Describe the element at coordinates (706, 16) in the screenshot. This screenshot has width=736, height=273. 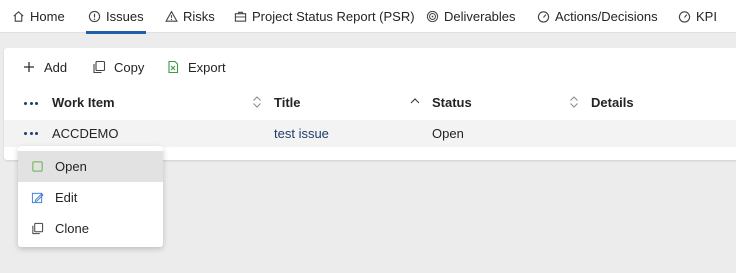
I see `tab-kpi-label: KPI` at that location.